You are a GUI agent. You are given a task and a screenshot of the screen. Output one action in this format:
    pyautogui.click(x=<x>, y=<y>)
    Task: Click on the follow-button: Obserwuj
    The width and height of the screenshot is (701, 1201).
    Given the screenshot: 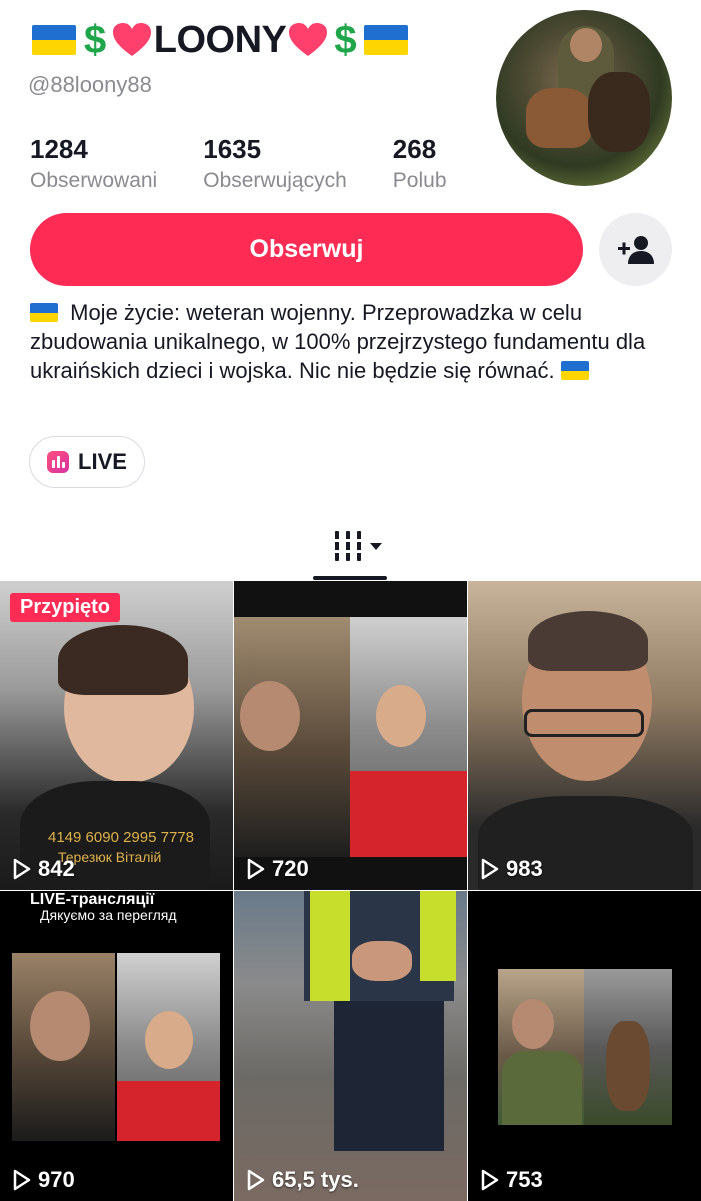 What is the action you would take?
    pyautogui.click(x=306, y=249)
    